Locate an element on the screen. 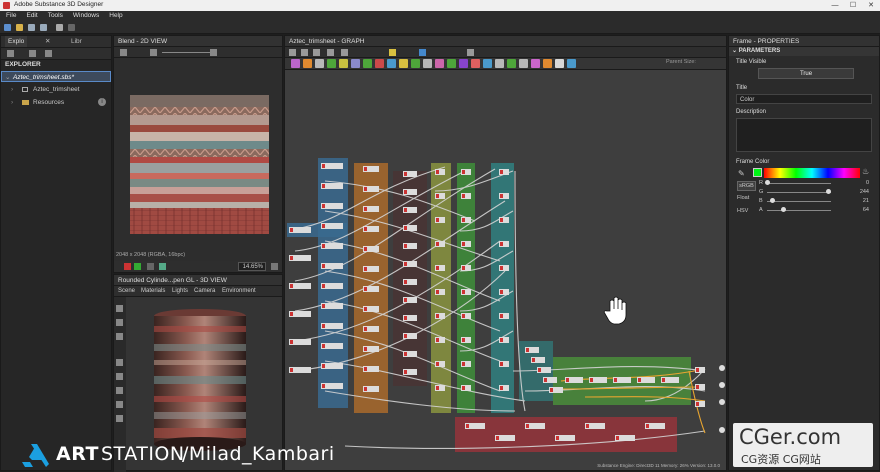 The height and width of the screenshot is (472, 880). frame-tool-icon is located at coordinates (422, 52).